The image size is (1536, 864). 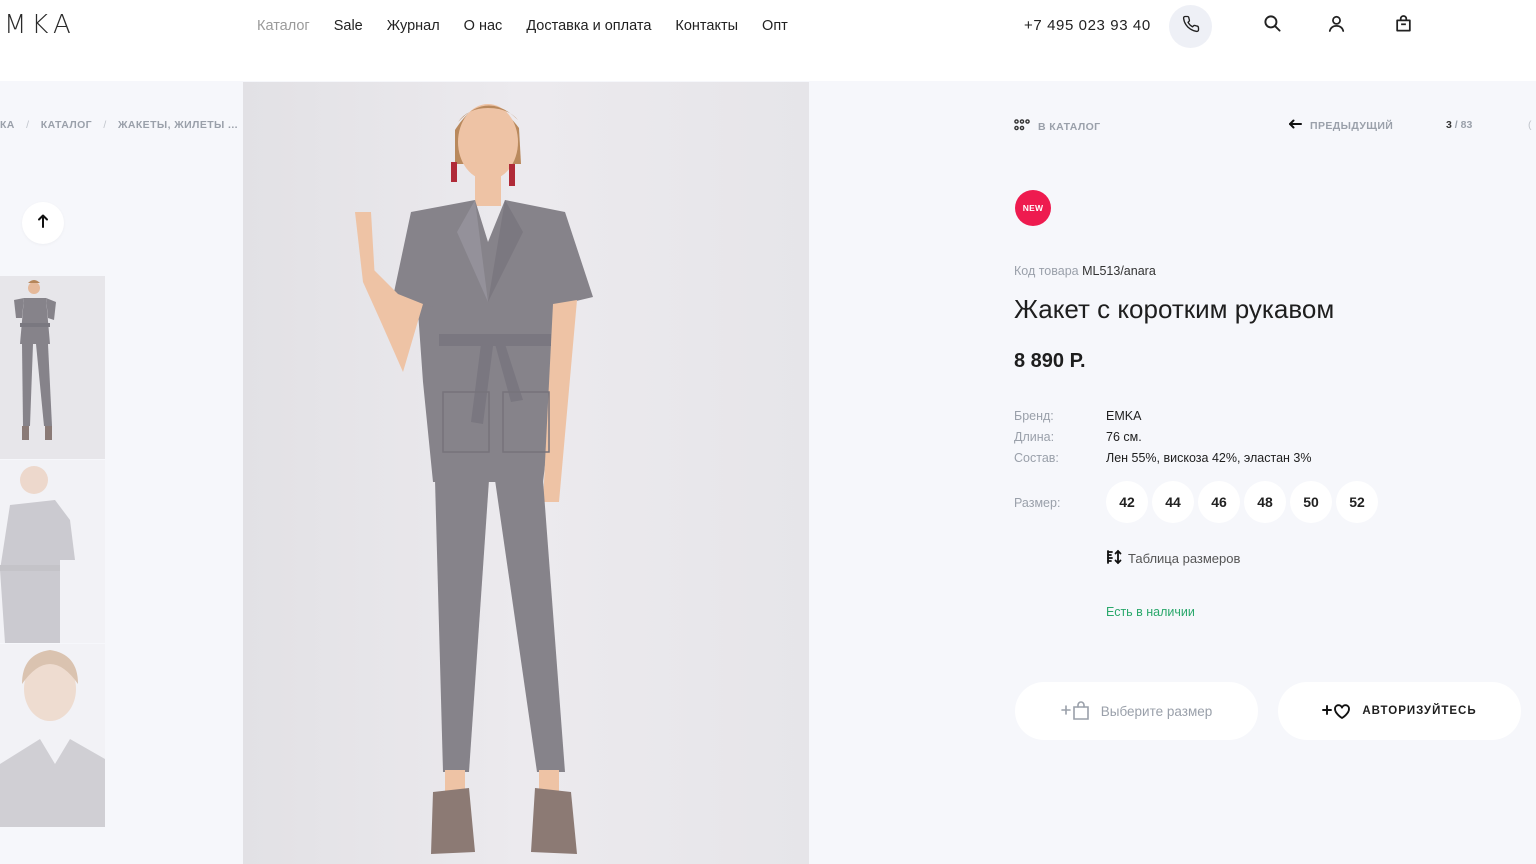 I want to click on add-to-cart-button: Выберите размер, so click(x=1136, y=711).